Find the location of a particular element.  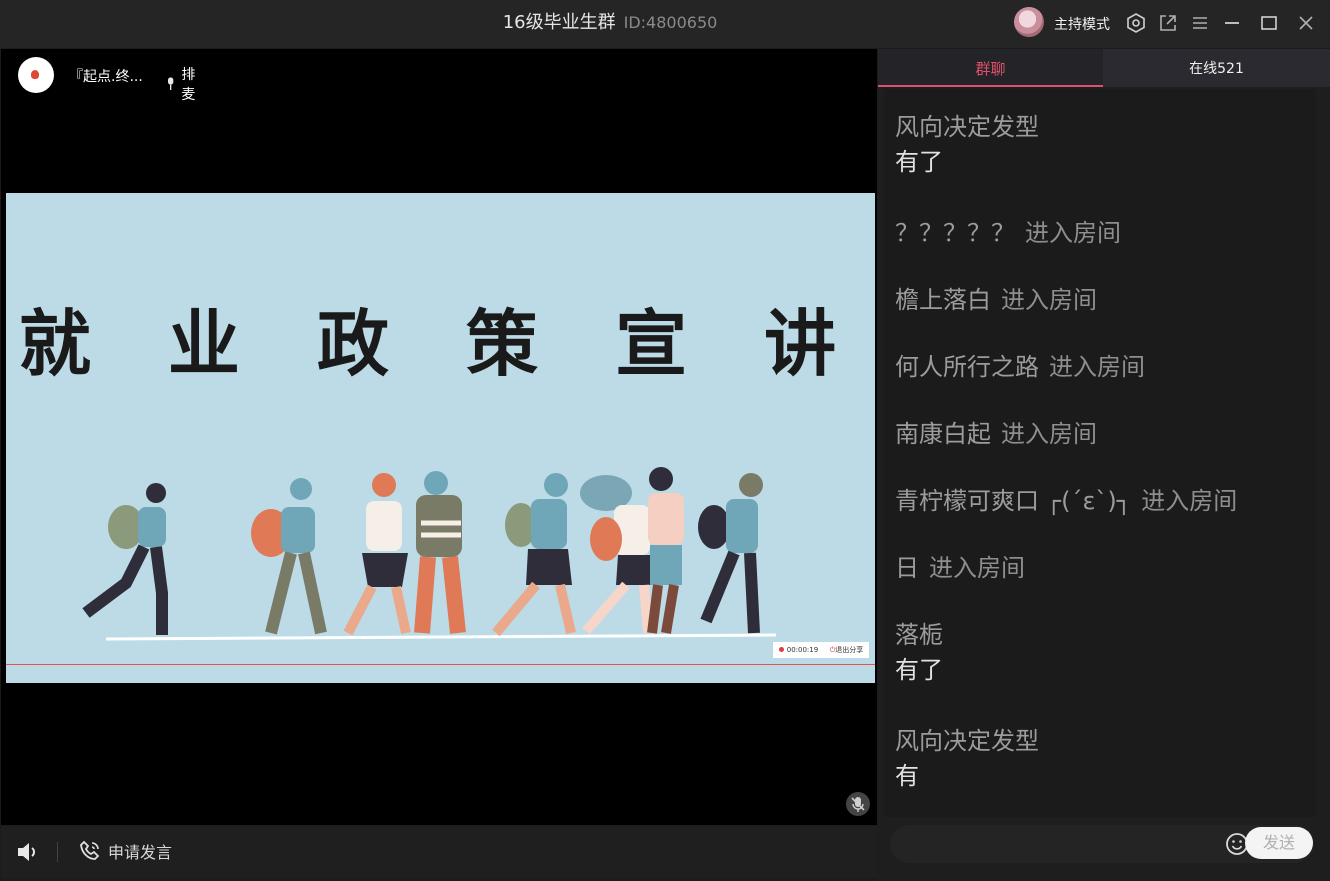

record-time-group: 00:00:19 is located at coordinates (798, 650).